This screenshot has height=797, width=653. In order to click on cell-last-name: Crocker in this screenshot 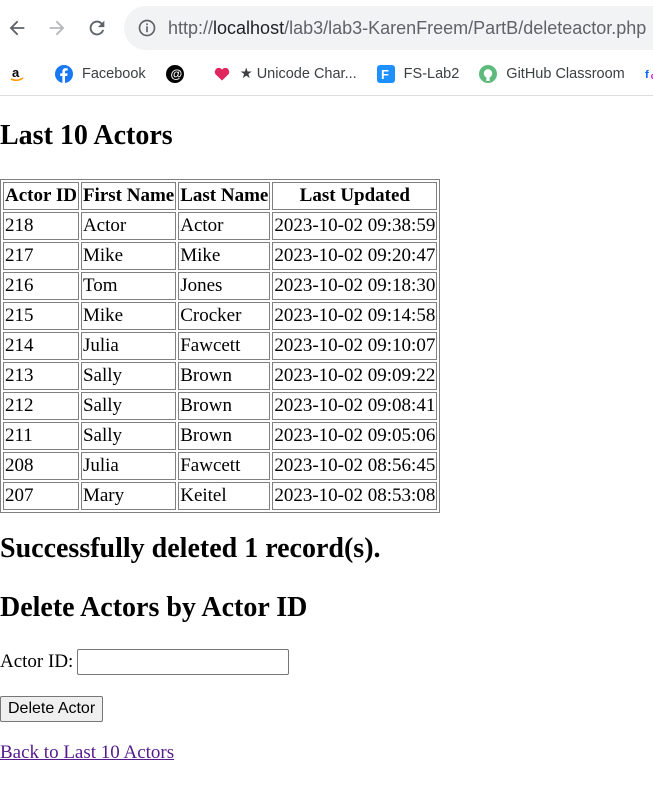, I will do `click(224, 316)`.